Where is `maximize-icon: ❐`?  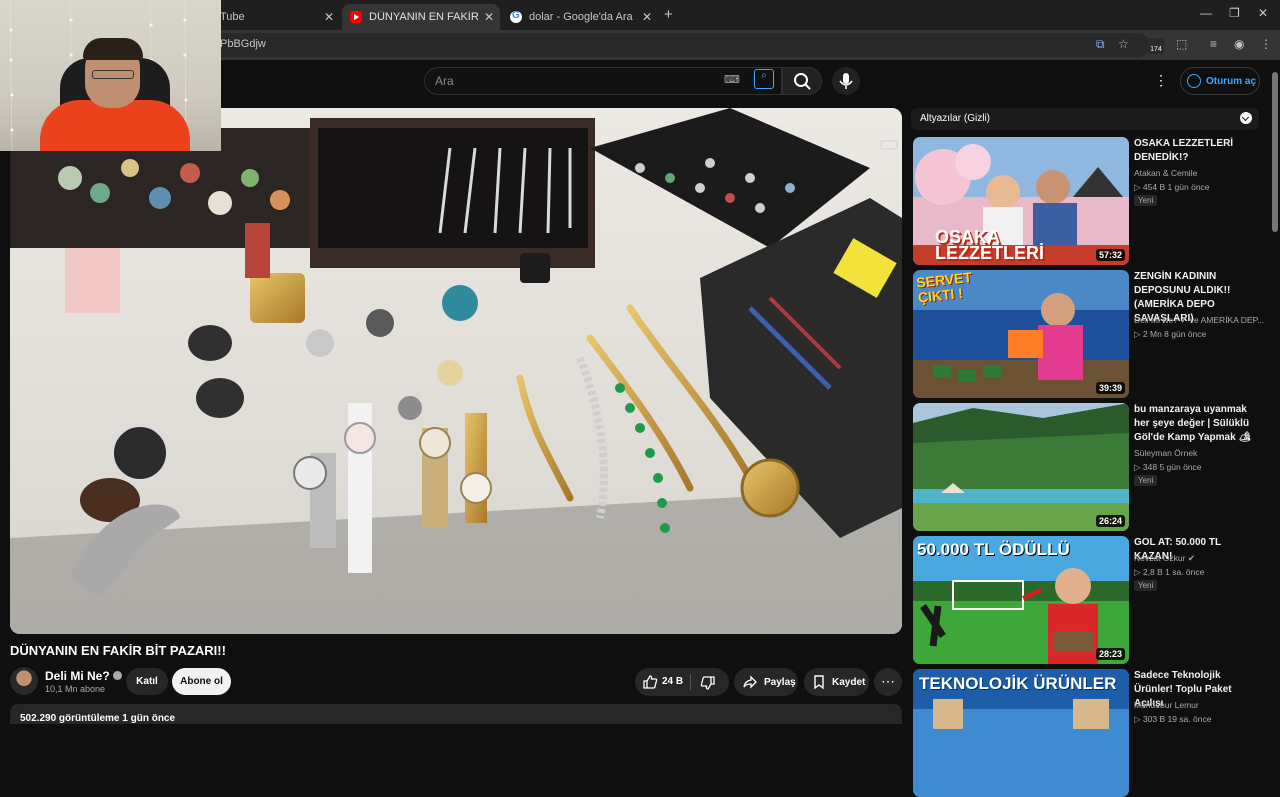
maximize-icon: ❐ is located at coordinates (1234, 13).